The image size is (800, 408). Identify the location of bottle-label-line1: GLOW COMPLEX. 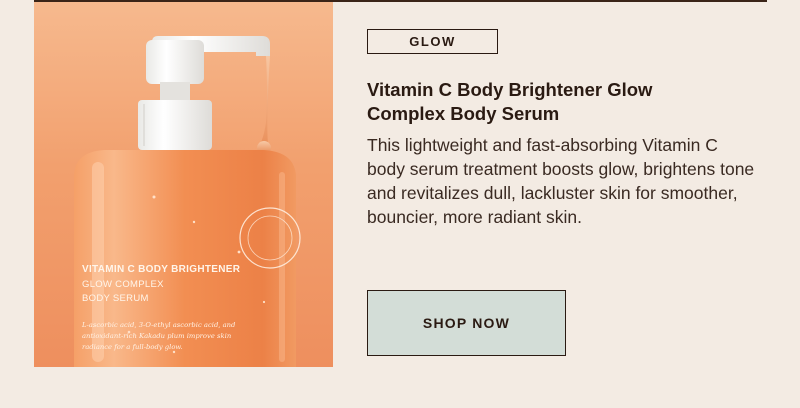
(123, 284).